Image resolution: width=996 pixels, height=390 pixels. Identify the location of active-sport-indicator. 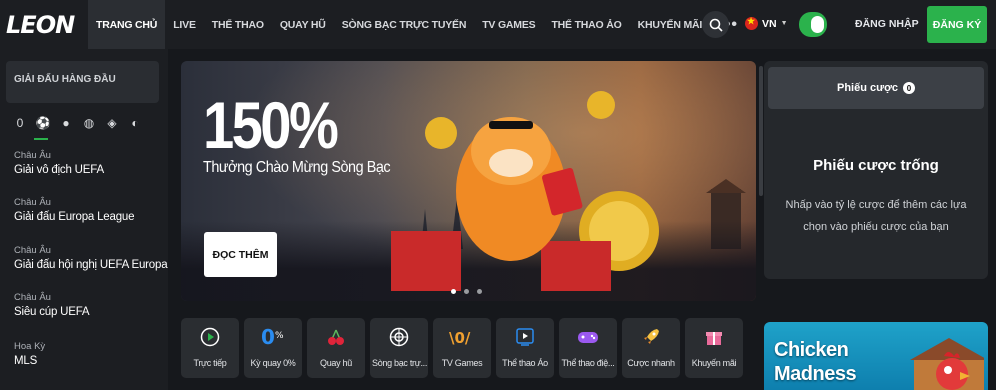
(41, 139).